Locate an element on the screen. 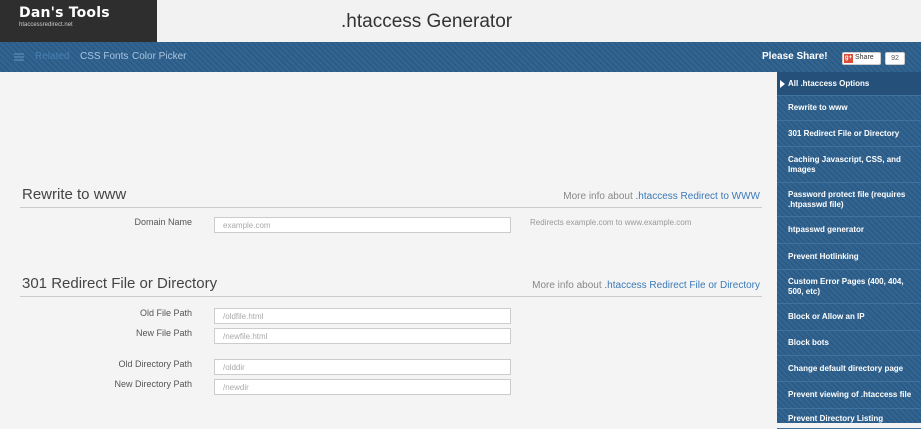  sidebar-item-301-redirect: 301 Redirect File or Directory is located at coordinates (849, 134).